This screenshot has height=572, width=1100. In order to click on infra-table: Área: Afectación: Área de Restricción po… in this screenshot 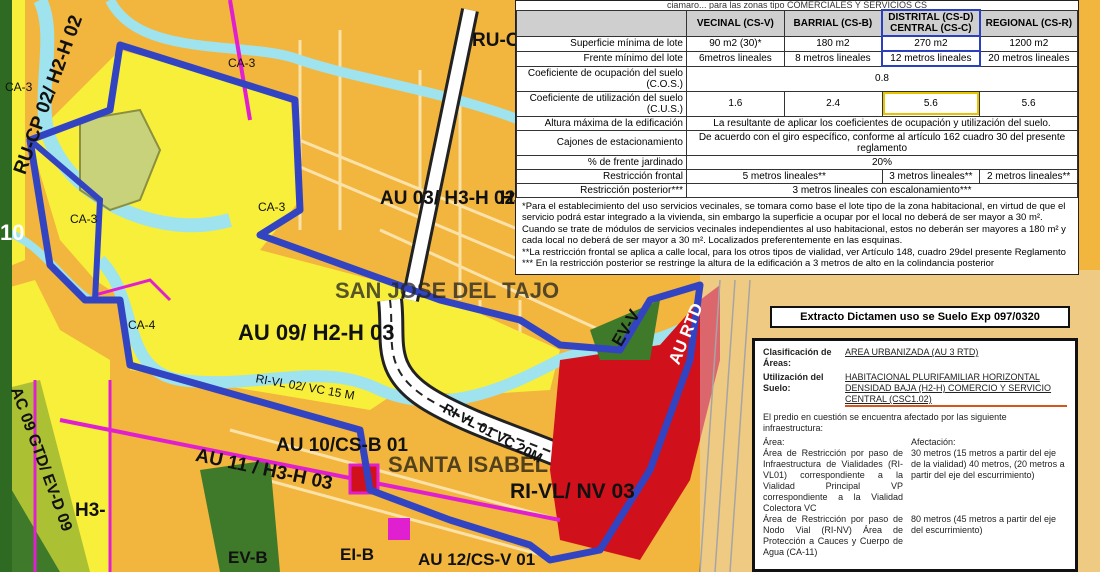, I will do `click(915, 497)`.